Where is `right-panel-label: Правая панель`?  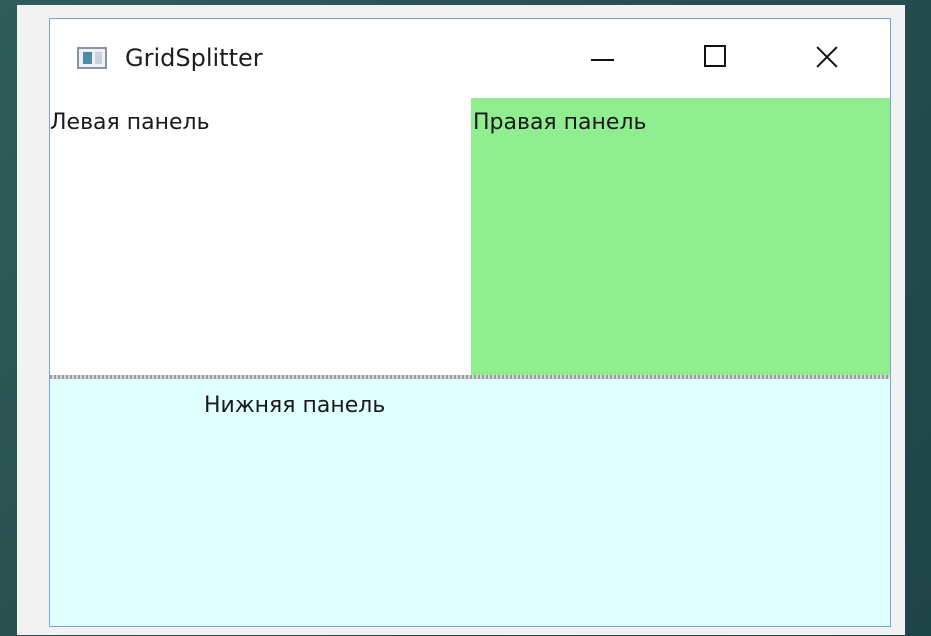 right-panel-label: Правая панель is located at coordinates (560, 122).